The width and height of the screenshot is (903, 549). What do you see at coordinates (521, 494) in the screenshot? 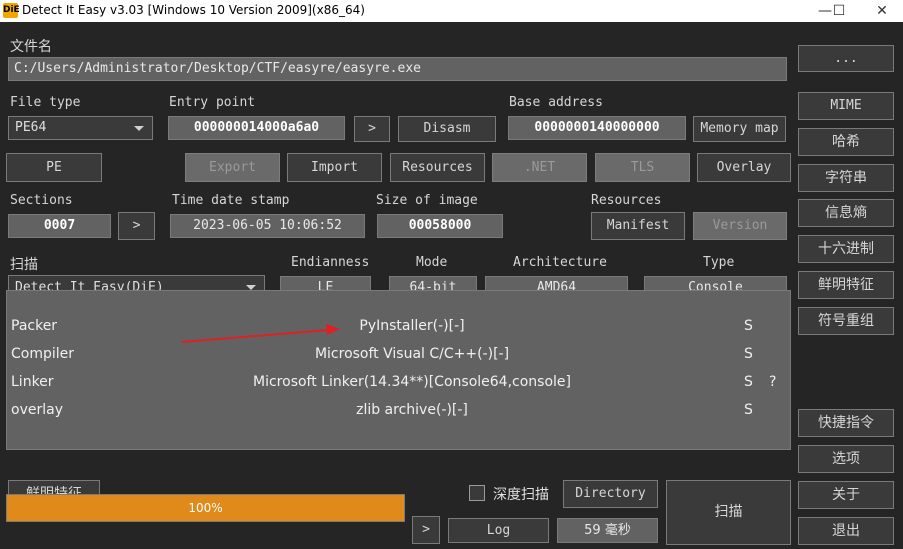
I see `deep-scan-label: 深度扫描` at bounding box center [521, 494].